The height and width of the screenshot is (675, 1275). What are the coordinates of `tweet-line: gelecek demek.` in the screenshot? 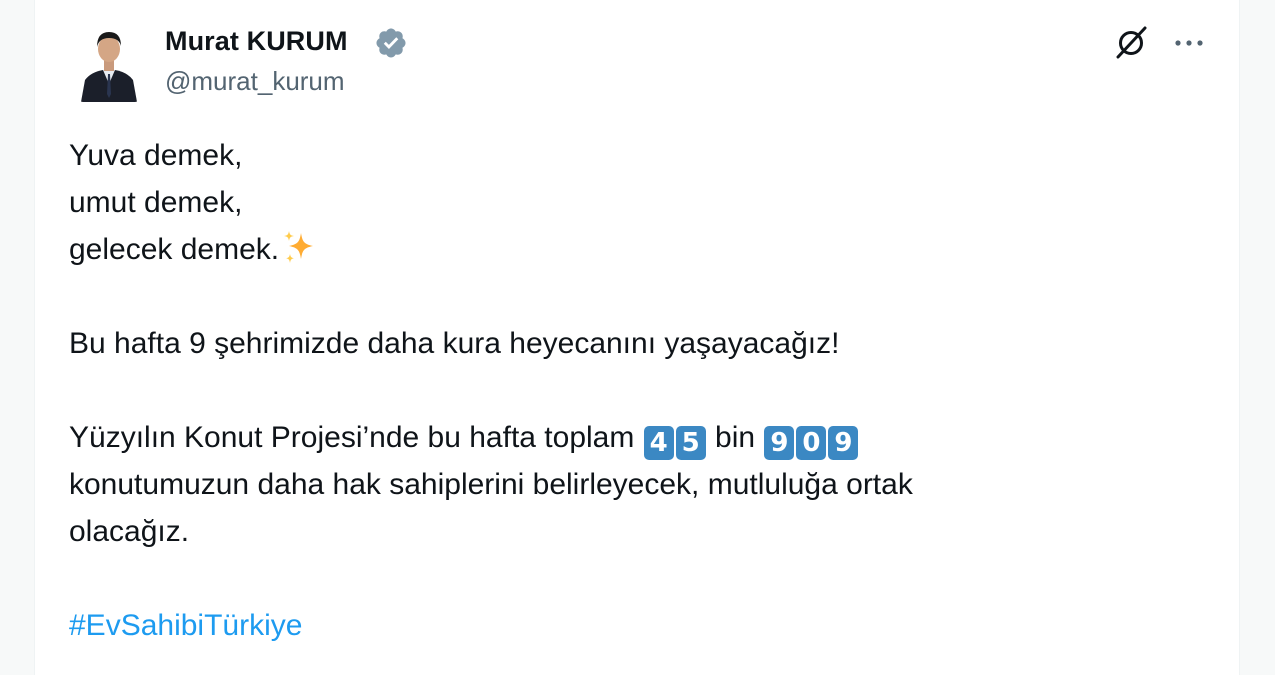 It's located at (644, 249).